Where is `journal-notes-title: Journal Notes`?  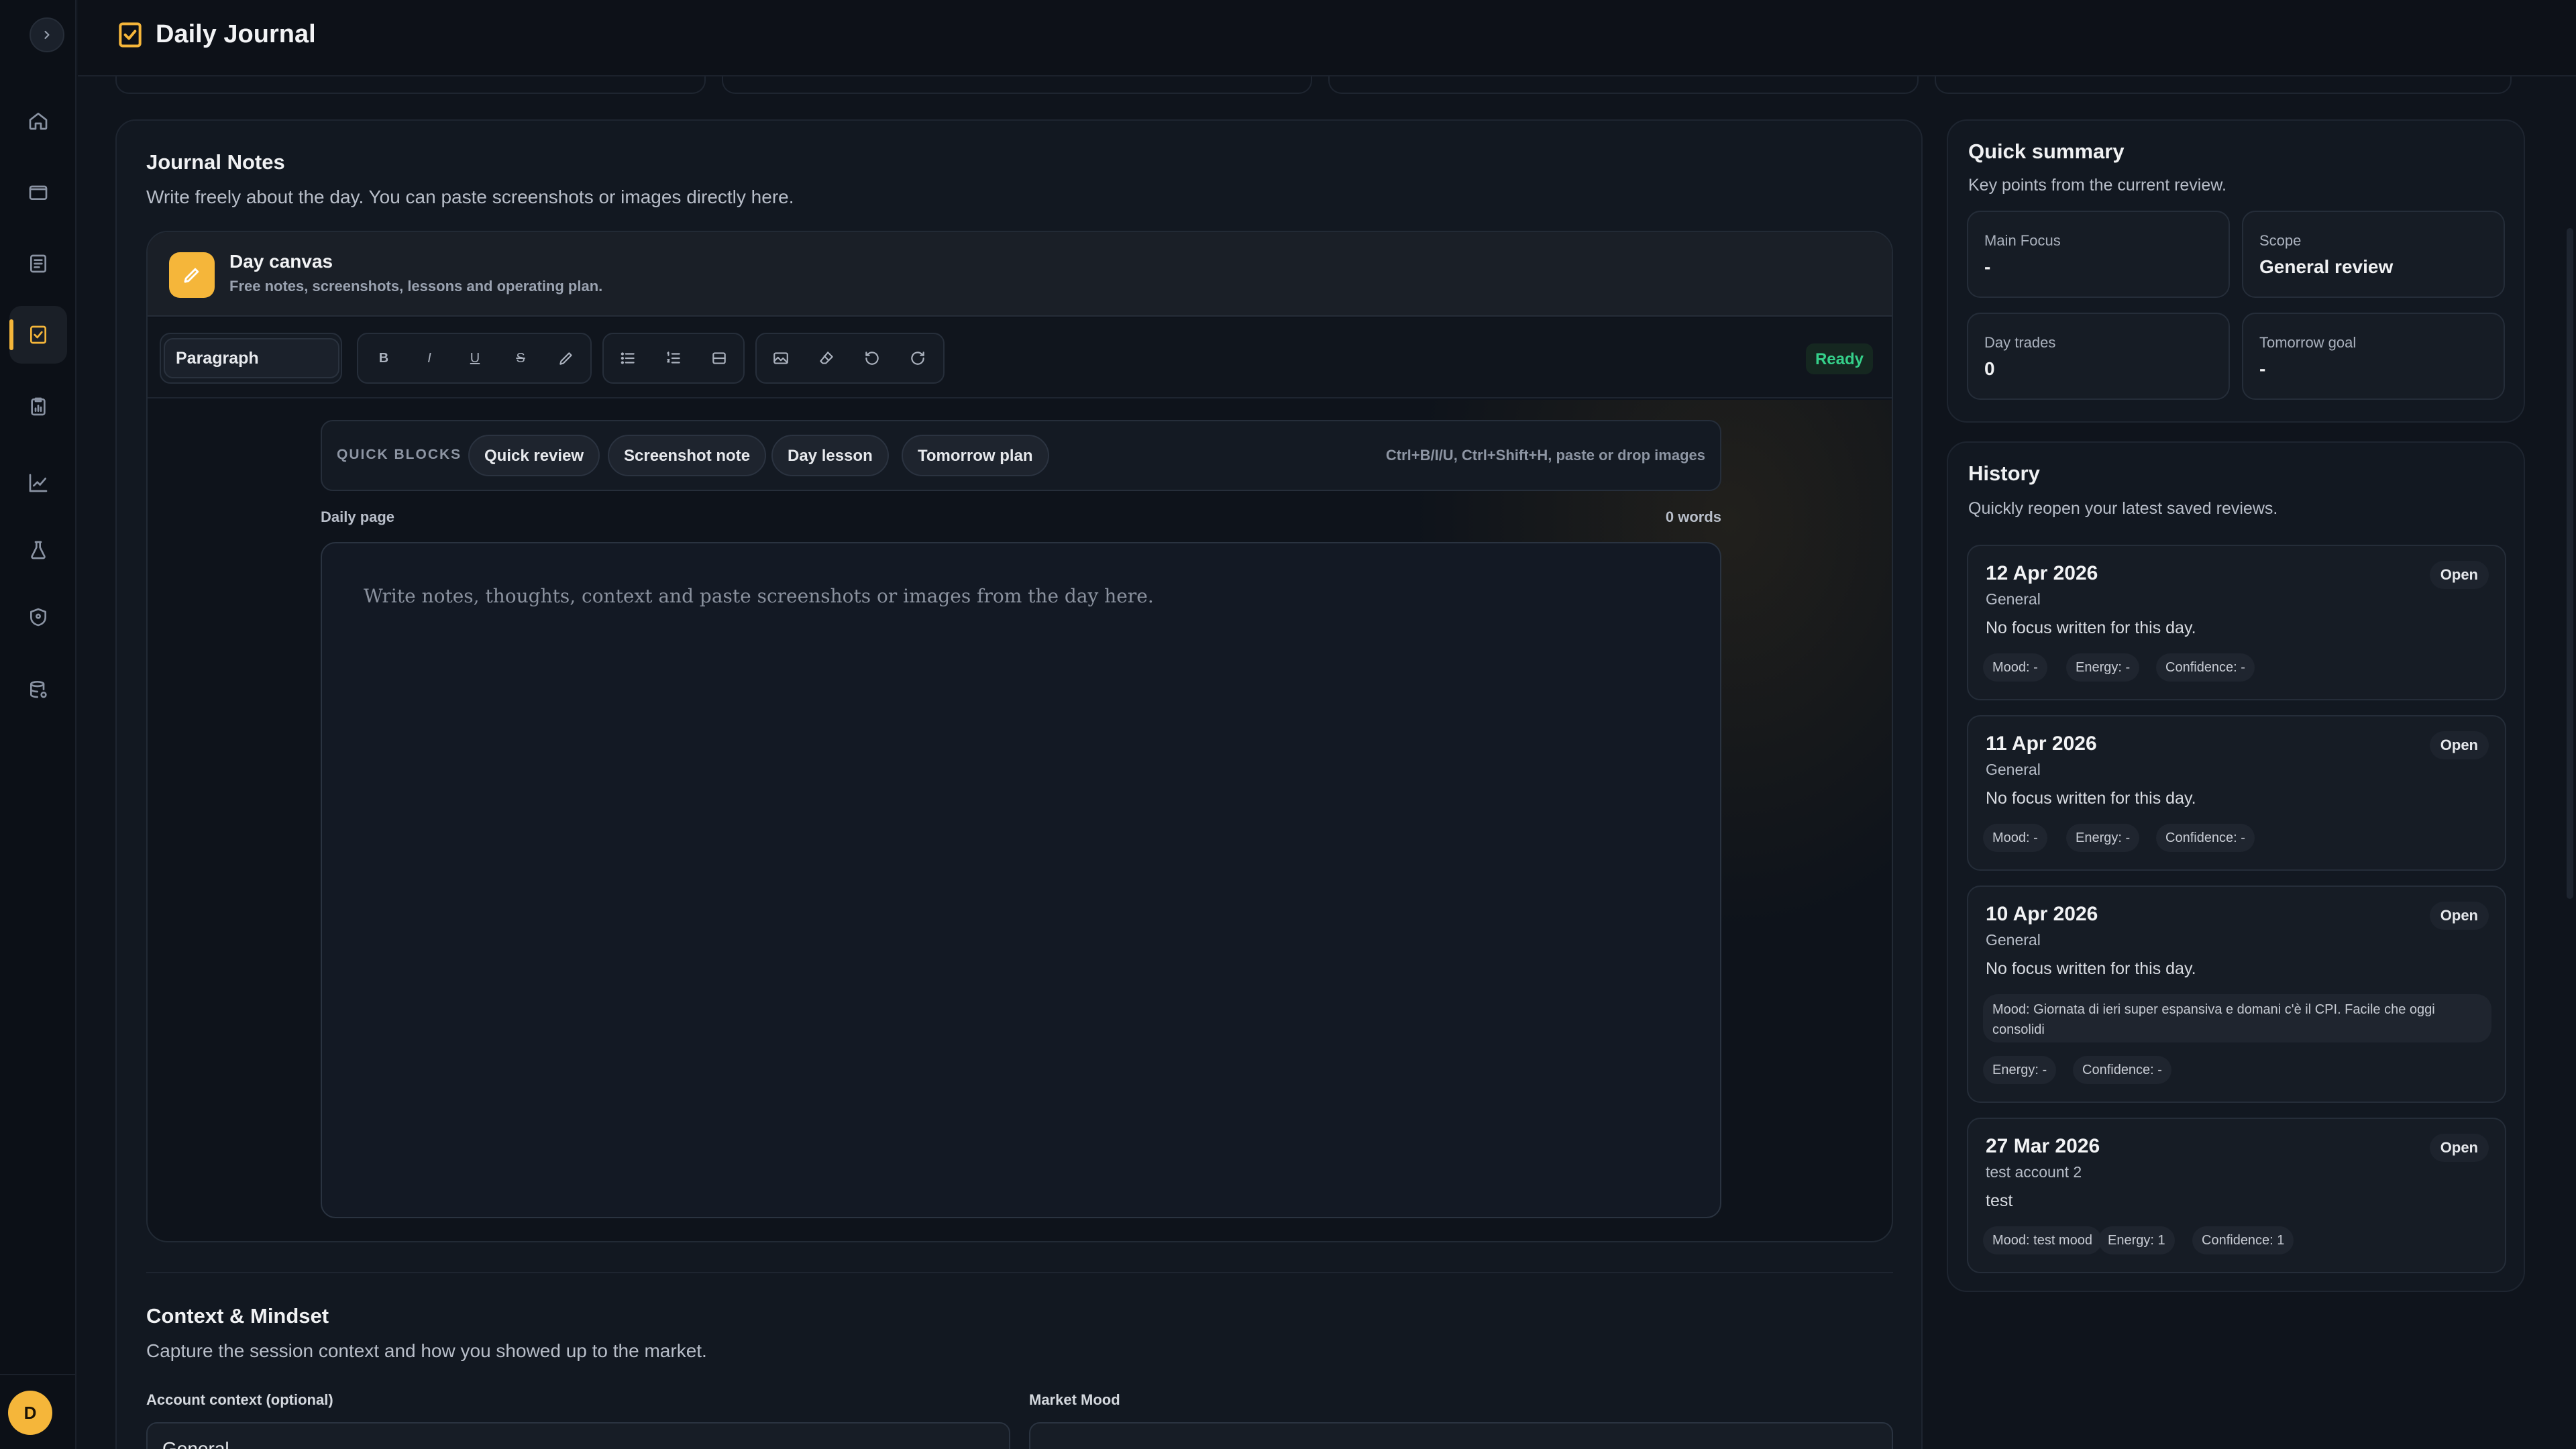
journal-notes-title: Journal Notes is located at coordinates (215, 162).